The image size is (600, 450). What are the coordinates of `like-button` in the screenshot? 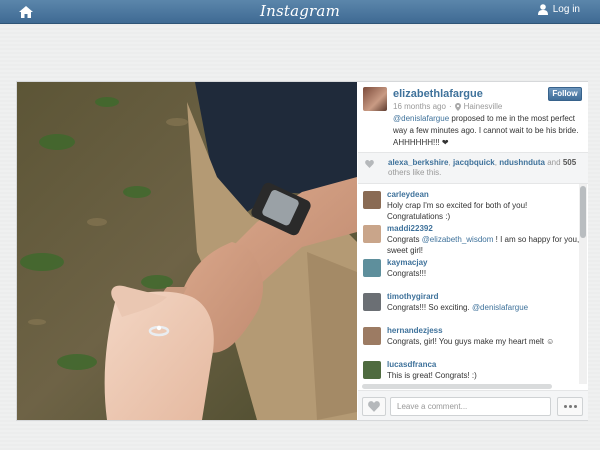 It's located at (374, 406).